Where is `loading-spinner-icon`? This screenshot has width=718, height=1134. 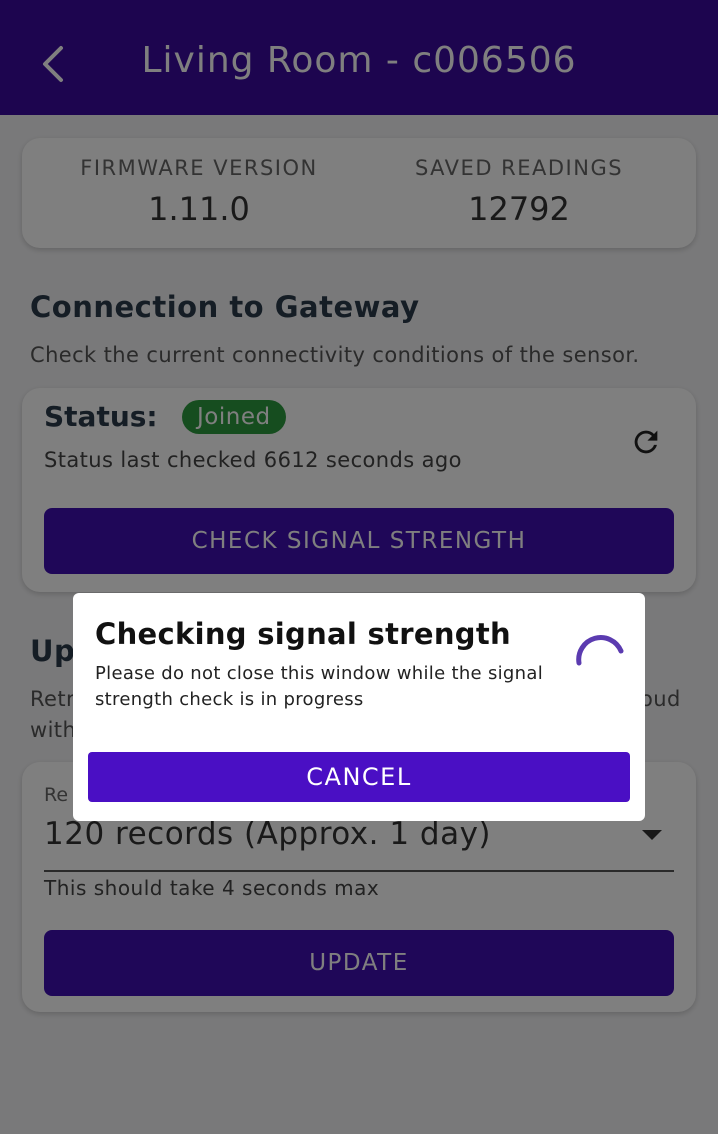
loading-spinner-icon is located at coordinates (600, 650).